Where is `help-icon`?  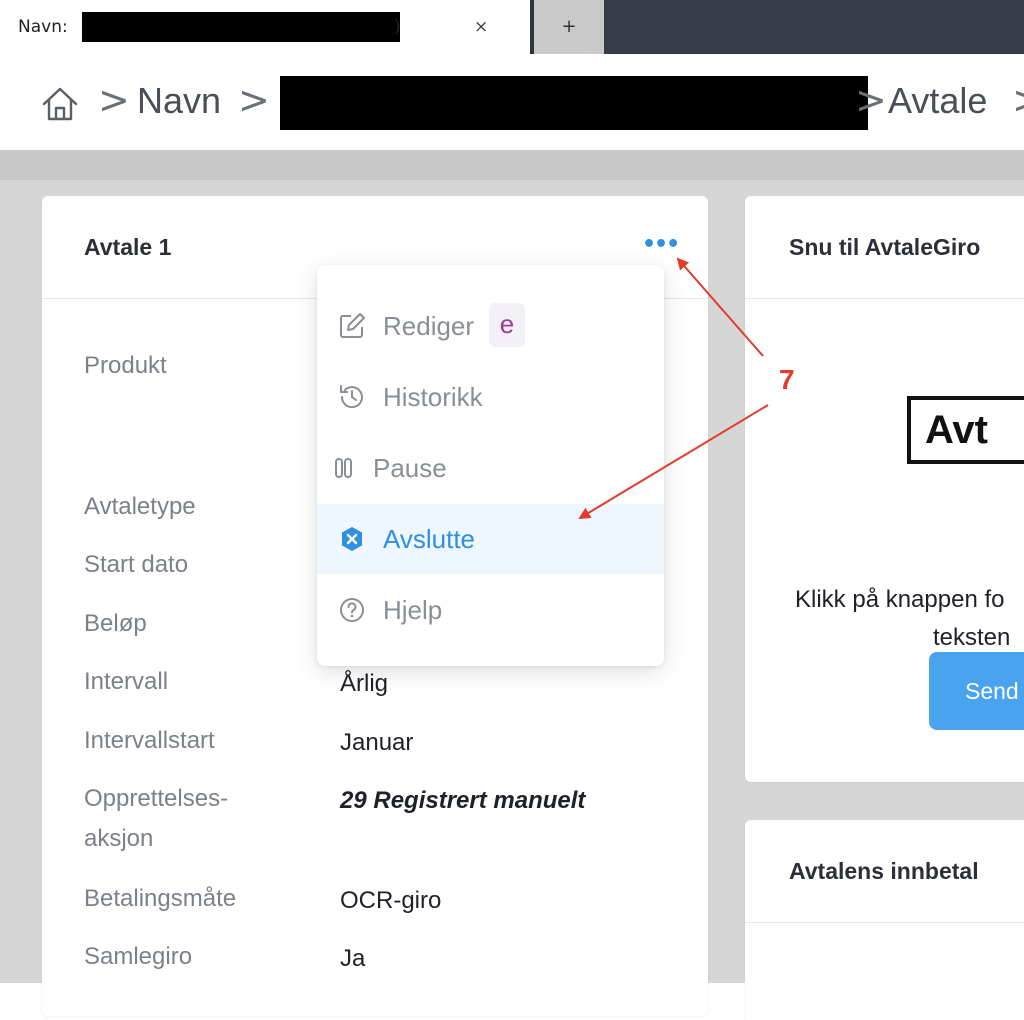 help-icon is located at coordinates (352, 610).